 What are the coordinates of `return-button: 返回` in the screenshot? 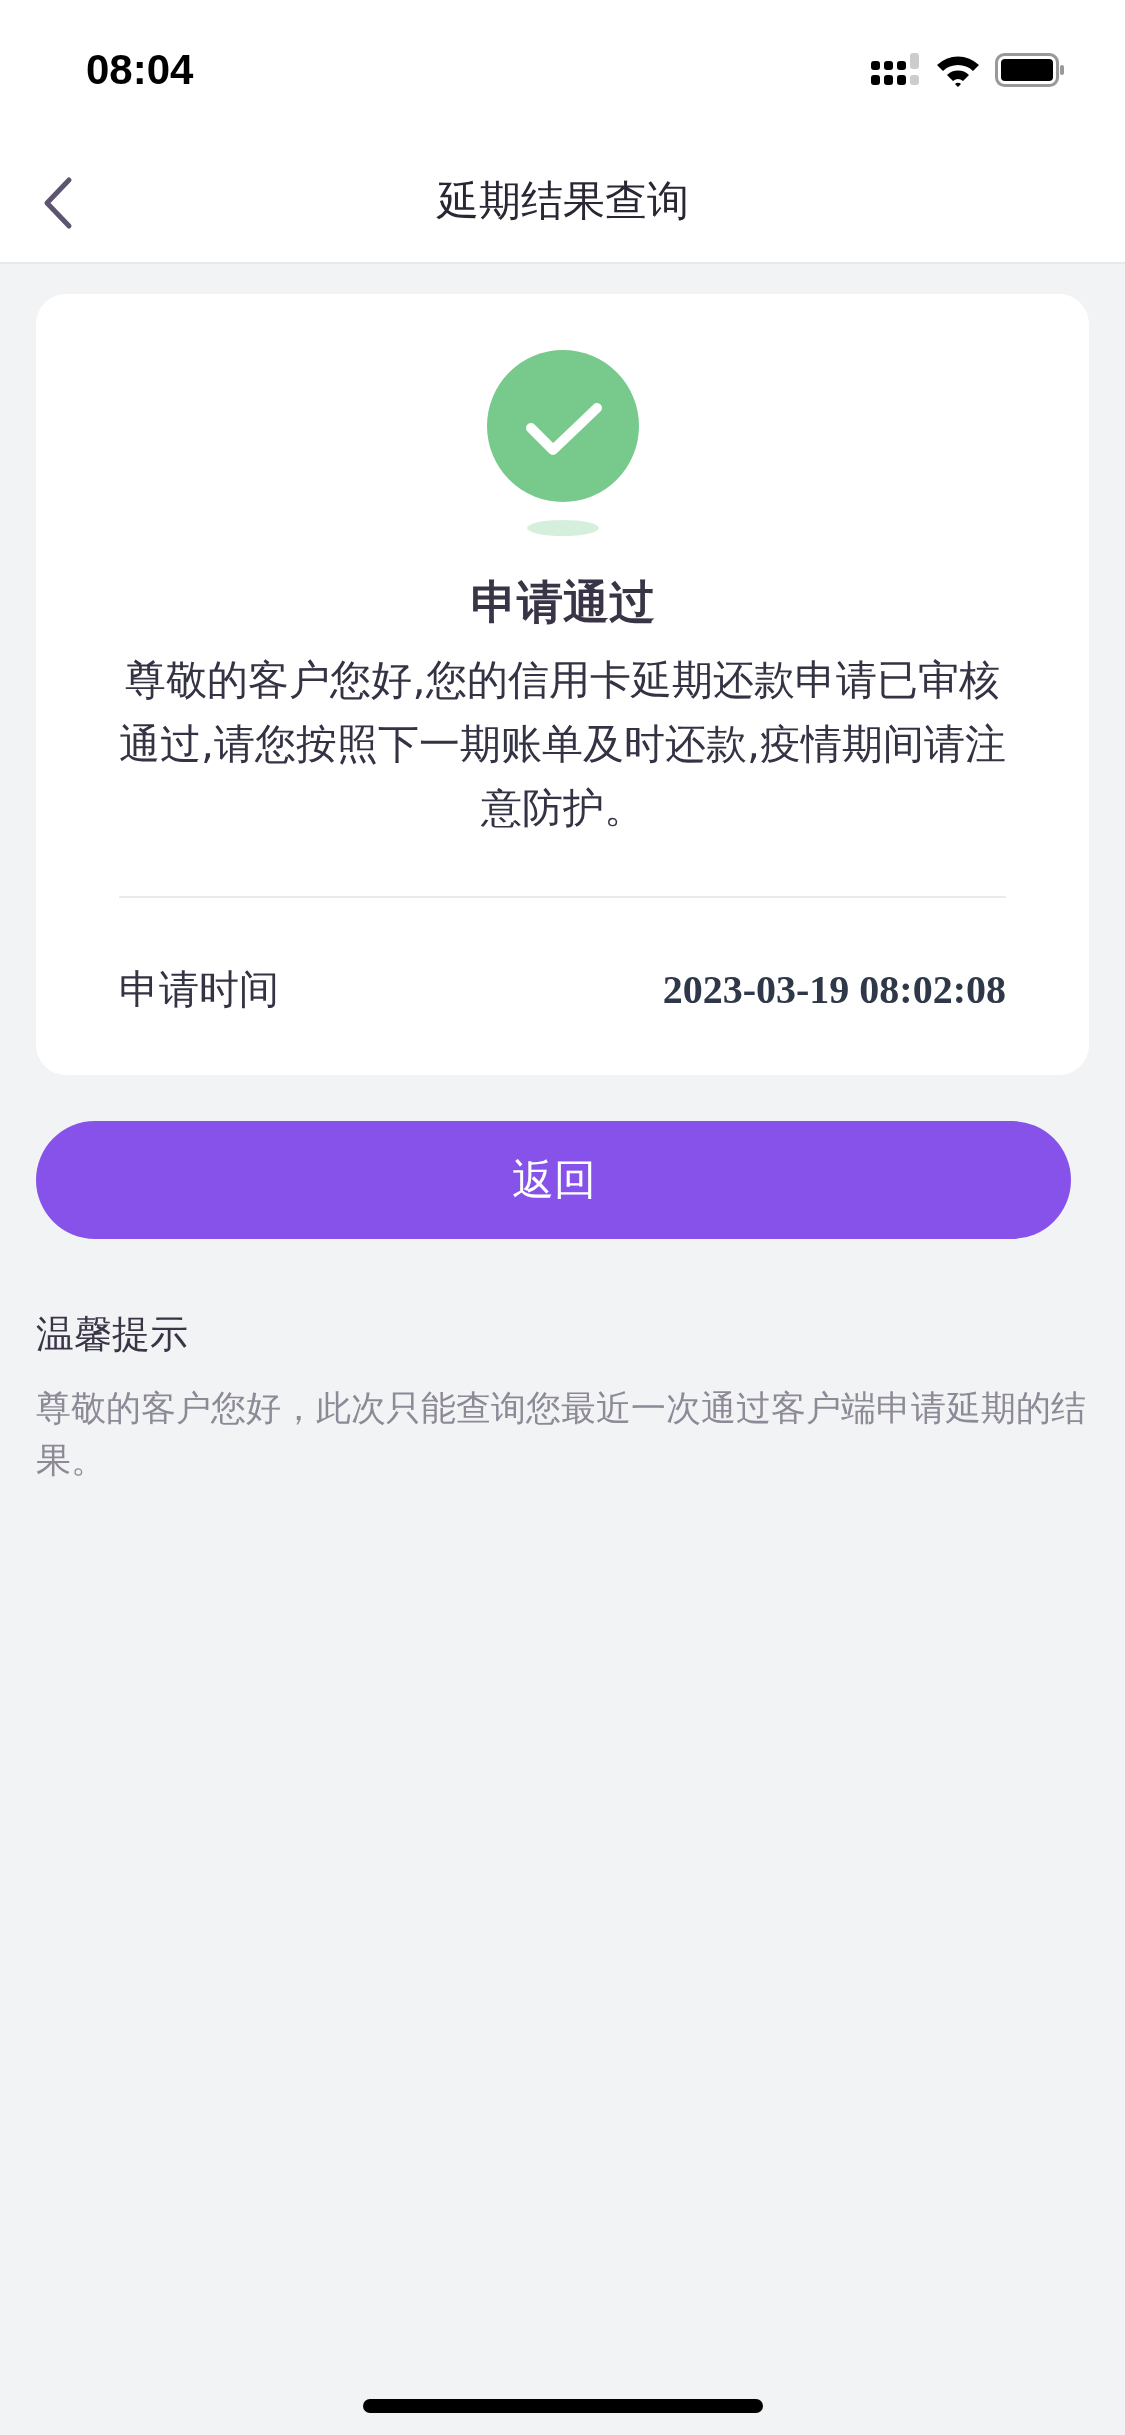 It's located at (553, 1180).